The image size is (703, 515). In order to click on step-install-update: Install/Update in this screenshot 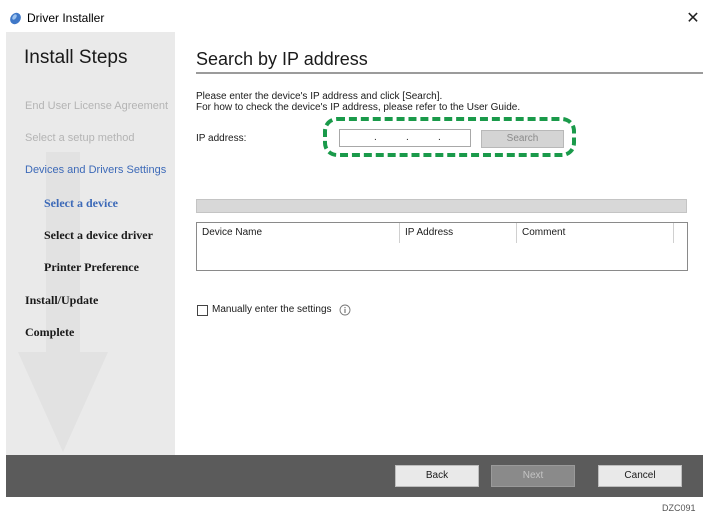, I will do `click(62, 300)`.